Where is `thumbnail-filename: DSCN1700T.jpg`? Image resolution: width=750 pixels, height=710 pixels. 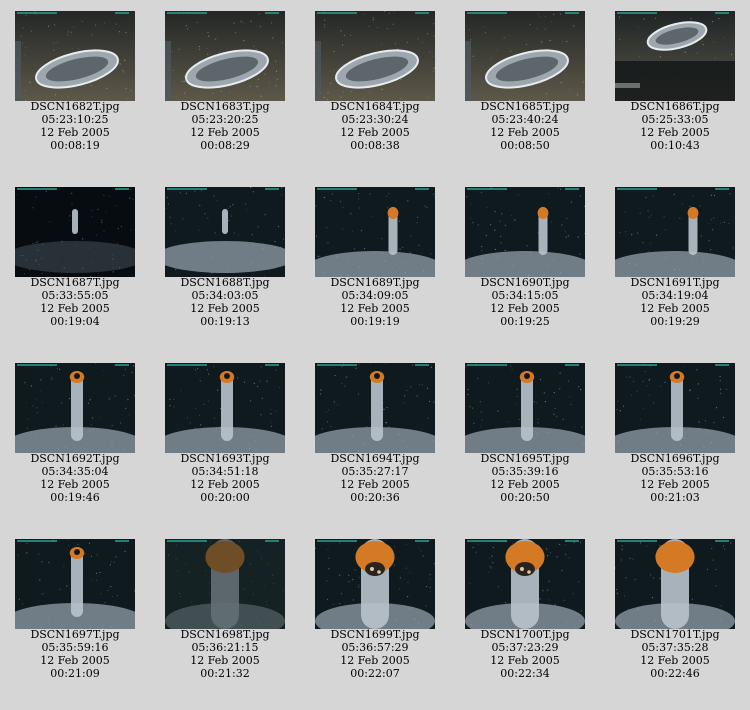 thumbnail-filename: DSCN1700T.jpg is located at coordinates (525, 634).